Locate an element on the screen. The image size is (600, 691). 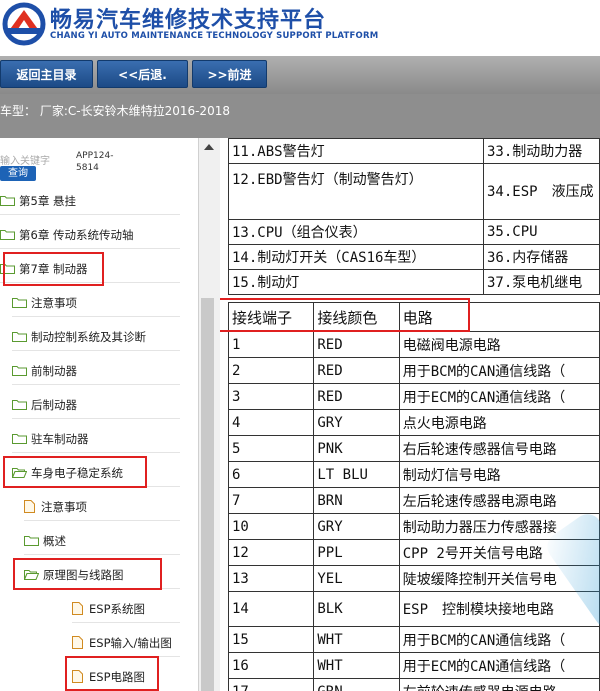
table-cell: 11.ABS警告灯 is located at coordinates (356, 151).